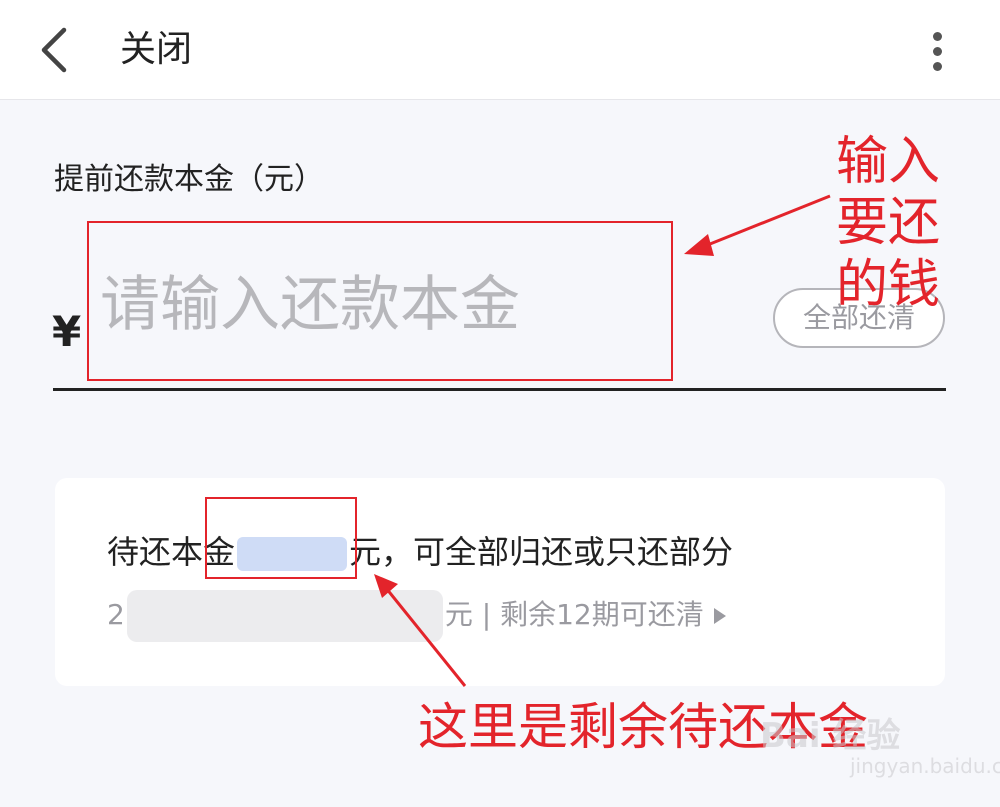  I want to click on pending-principal-suffix: 元，可全部归还或只还部分, so click(541, 552).